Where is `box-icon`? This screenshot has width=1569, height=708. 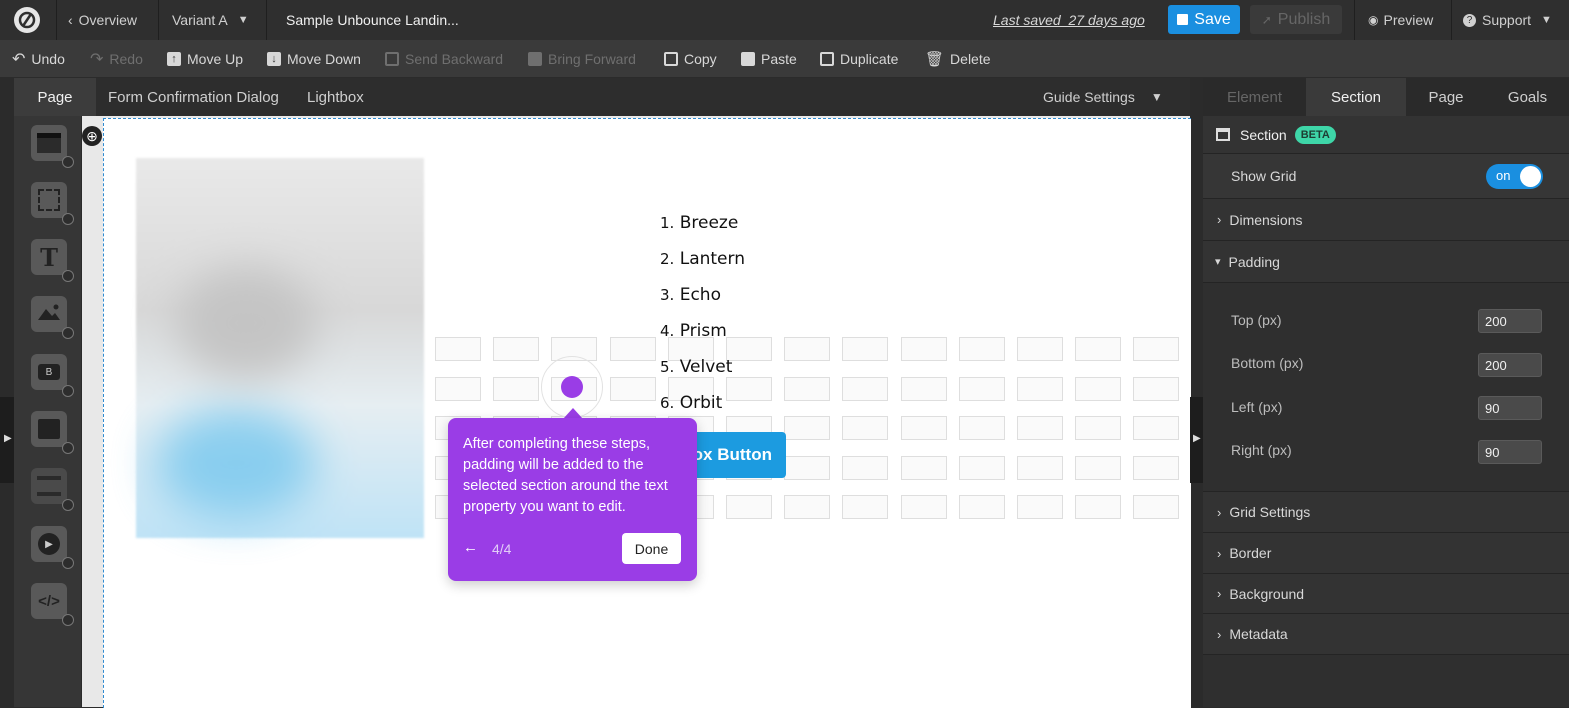
box-icon is located at coordinates (49, 200).